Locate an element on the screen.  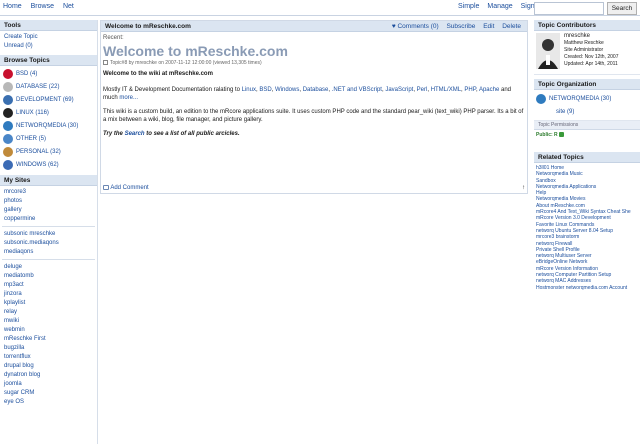
contributor-role: Site Administrator is located at coordinates (584, 50).